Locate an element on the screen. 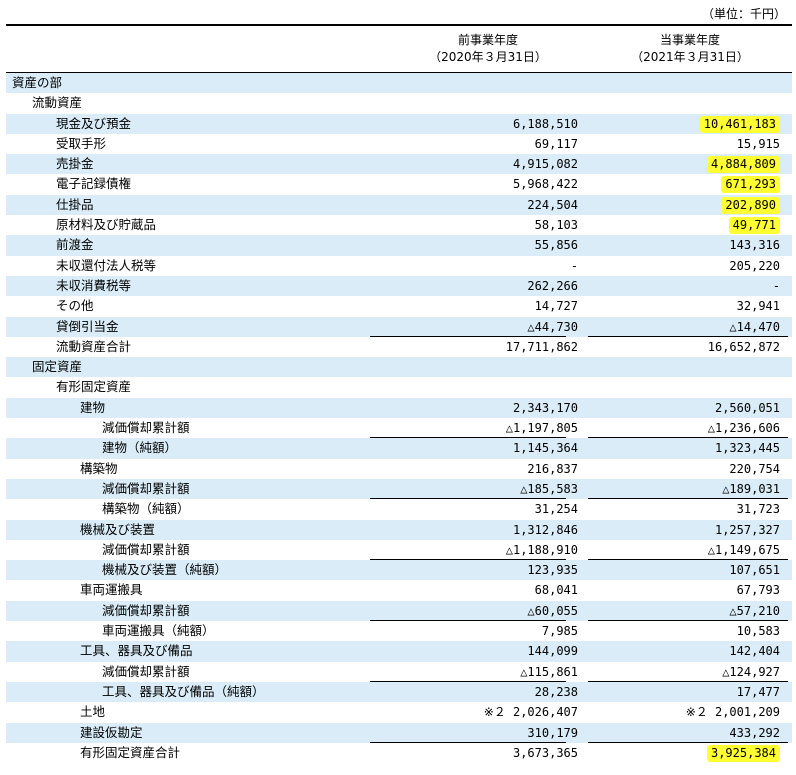 The height and width of the screenshot is (775, 796). table-row: 減価償却累計額 △115,861 △124,927 is located at coordinates (399, 672).